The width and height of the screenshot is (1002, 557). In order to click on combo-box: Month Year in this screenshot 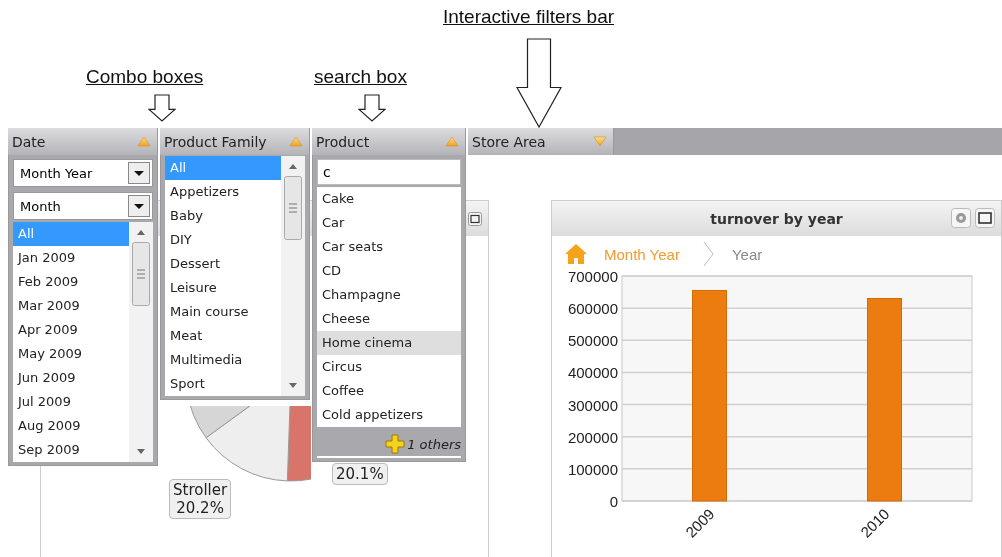, I will do `click(83, 173)`.